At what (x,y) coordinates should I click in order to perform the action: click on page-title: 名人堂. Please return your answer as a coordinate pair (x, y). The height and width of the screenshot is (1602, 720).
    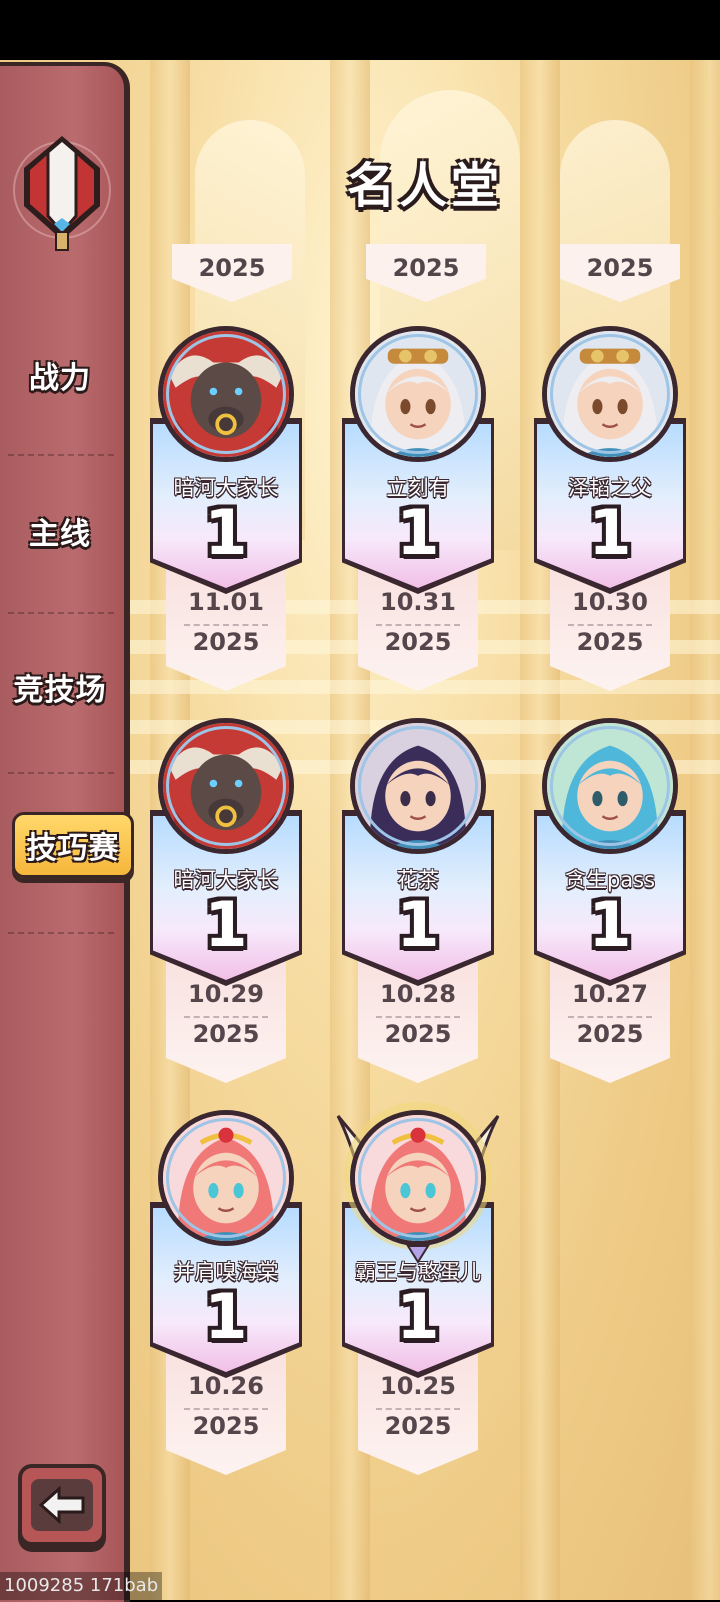
    Looking at the image, I should click on (424, 186).